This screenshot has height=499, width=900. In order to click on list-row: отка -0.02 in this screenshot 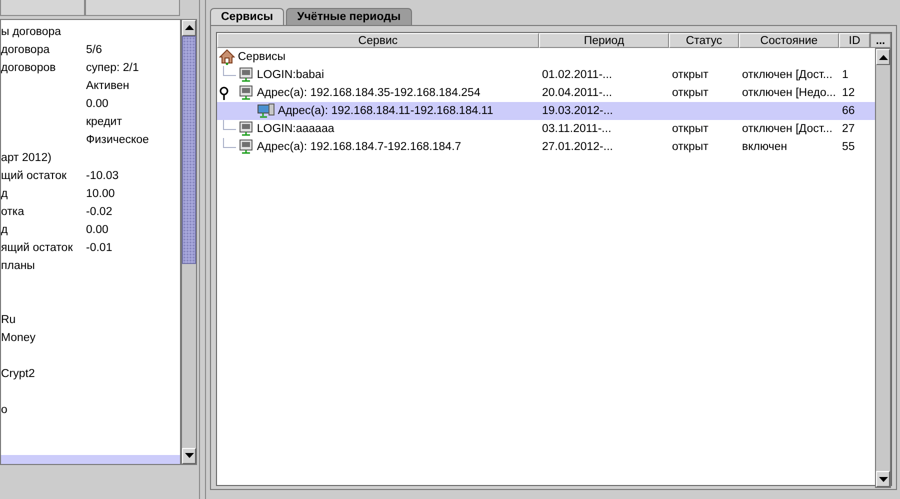, I will do `click(90, 211)`.